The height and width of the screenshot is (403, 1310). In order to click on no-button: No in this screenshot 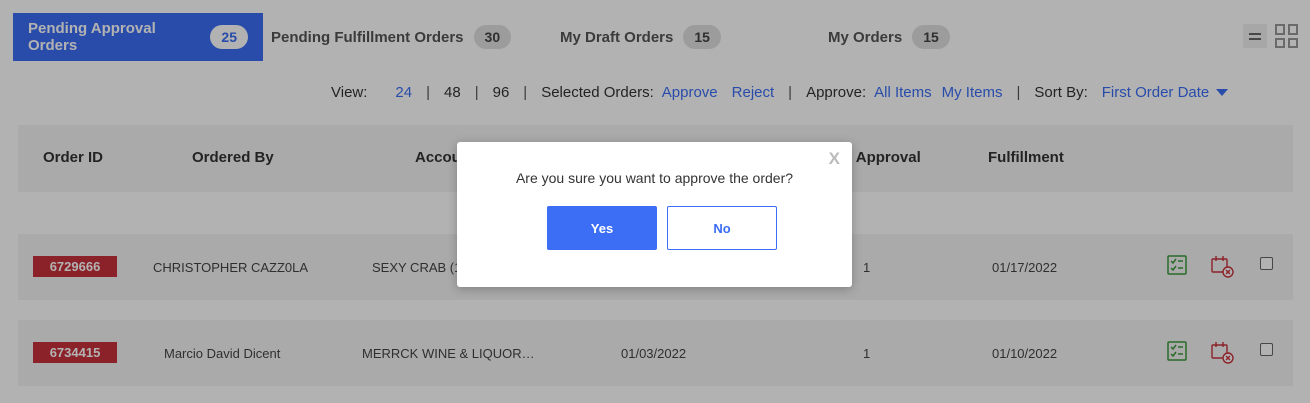, I will do `click(722, 228)`.